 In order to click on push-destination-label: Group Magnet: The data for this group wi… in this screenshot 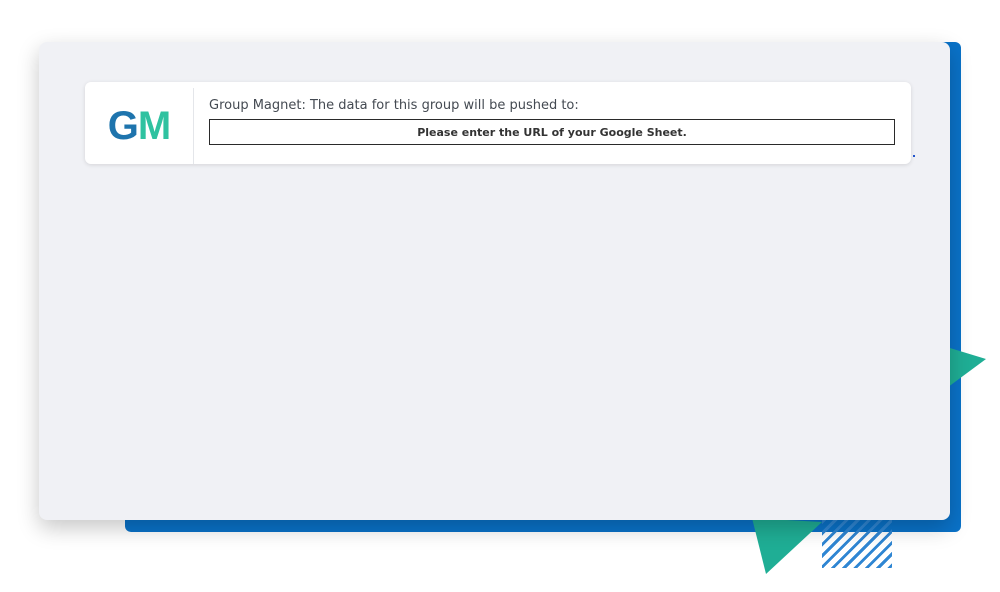, I will do `click(394, 105)`.